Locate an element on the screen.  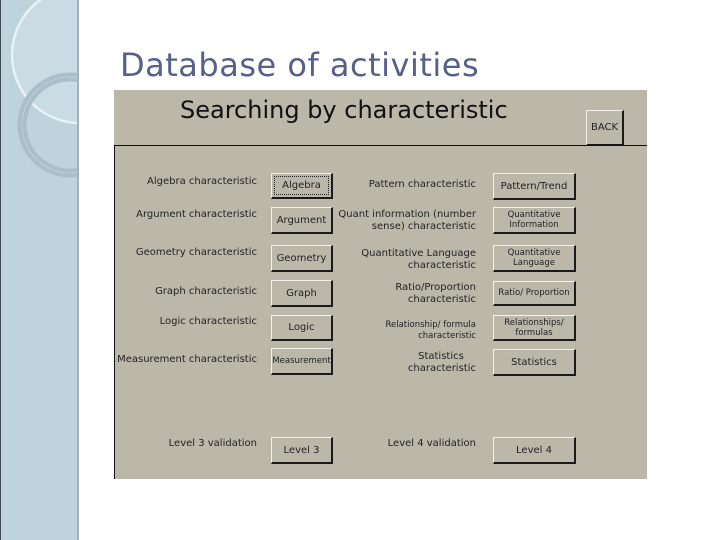
form-heading: Searching by characteristic is located at coordinates (344, 110).